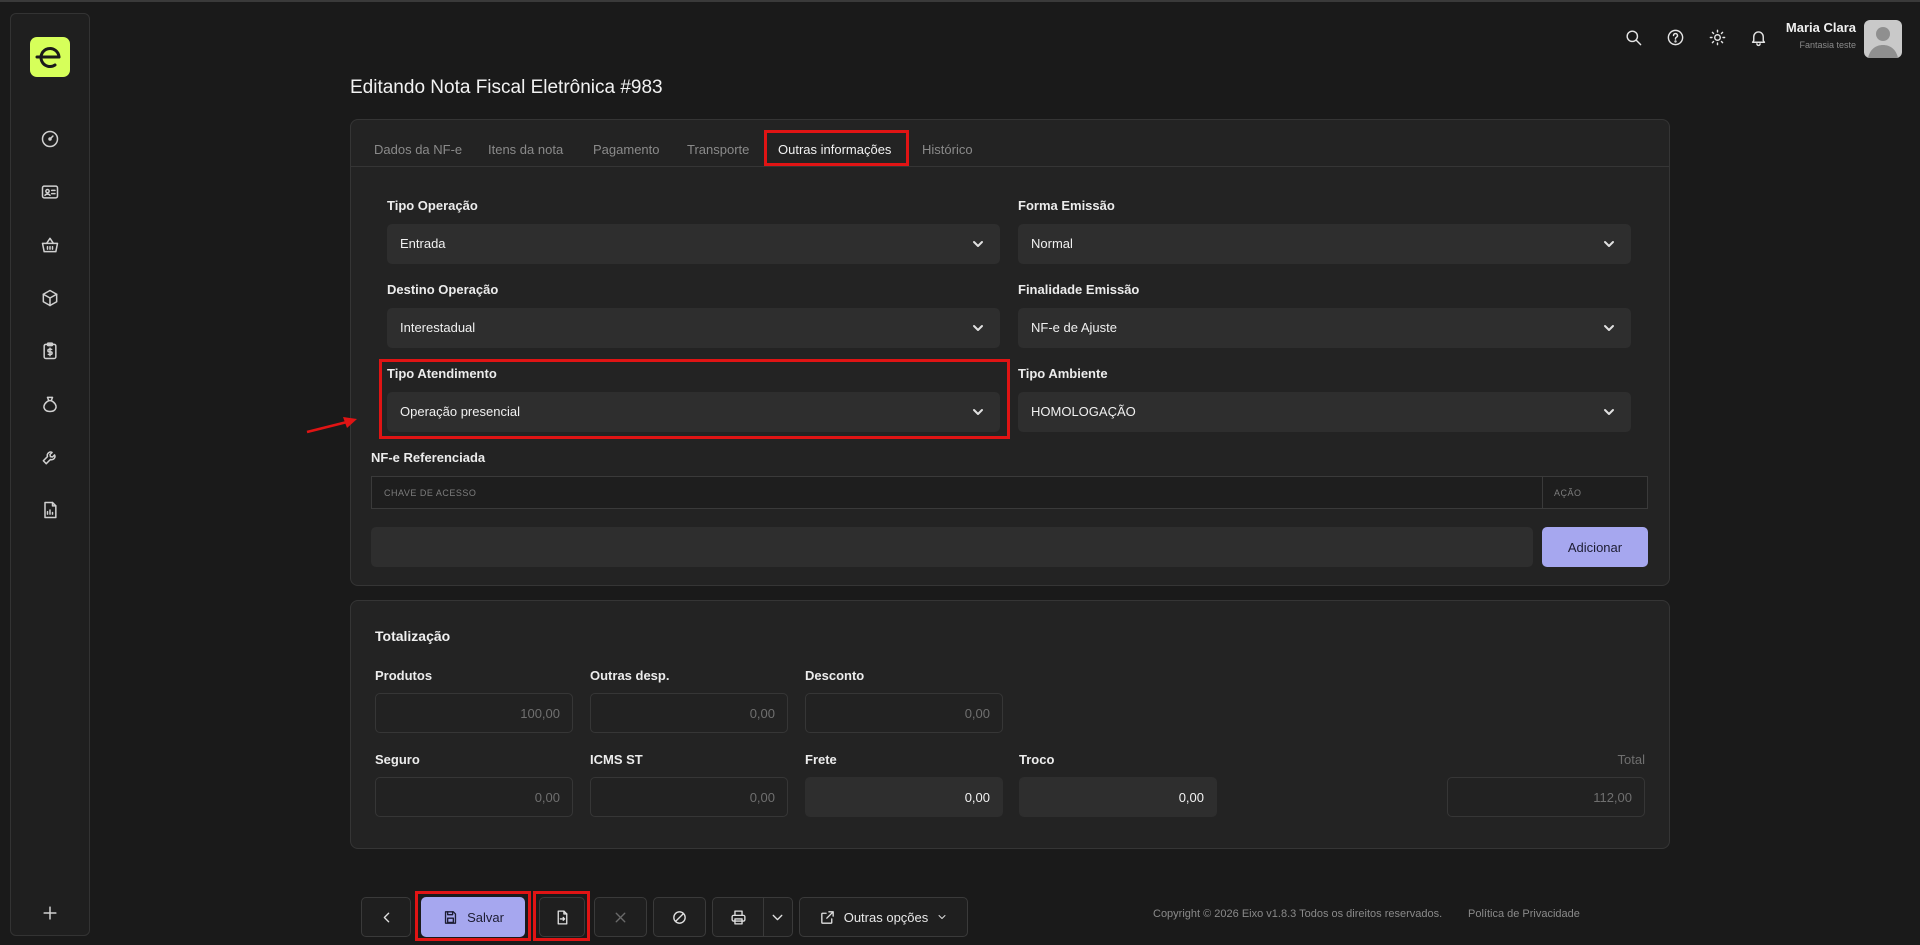  What do you see at coordinates (1758, 37) in the screenshot?
I see `bell-icon` at bounding box center [1758, 37].